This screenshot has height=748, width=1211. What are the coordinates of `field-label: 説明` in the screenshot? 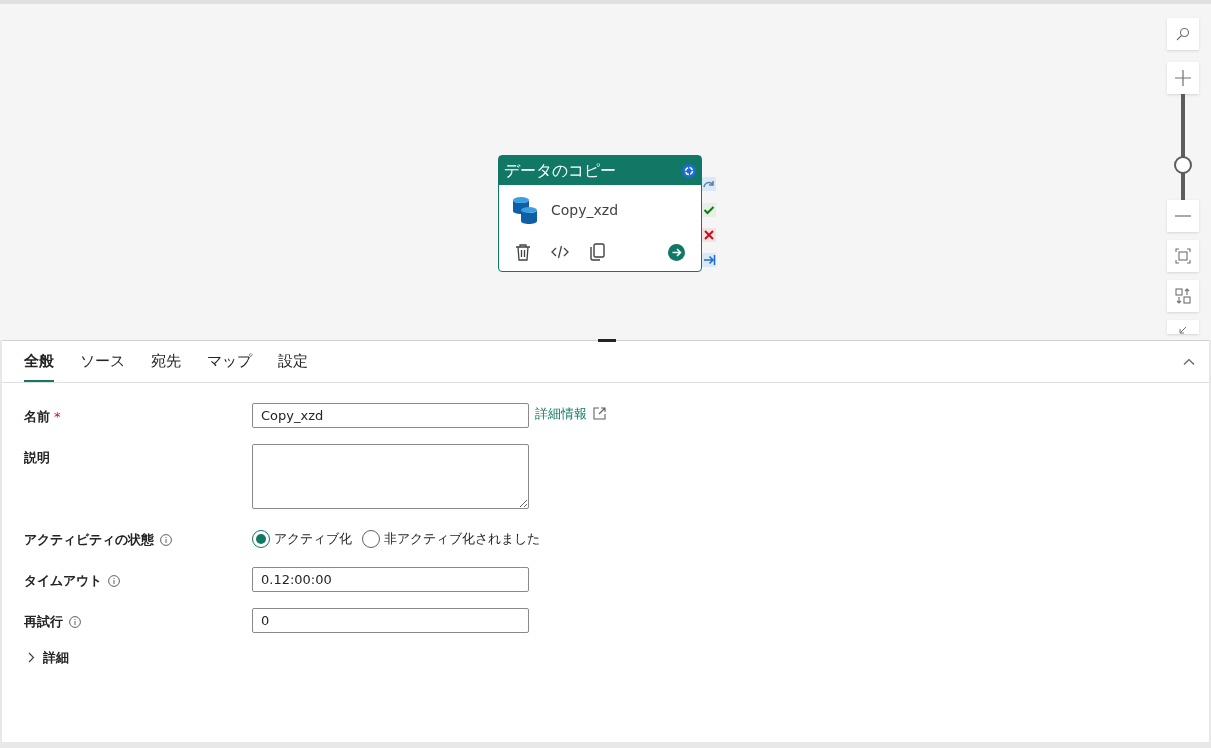 It's located at (37, 458).